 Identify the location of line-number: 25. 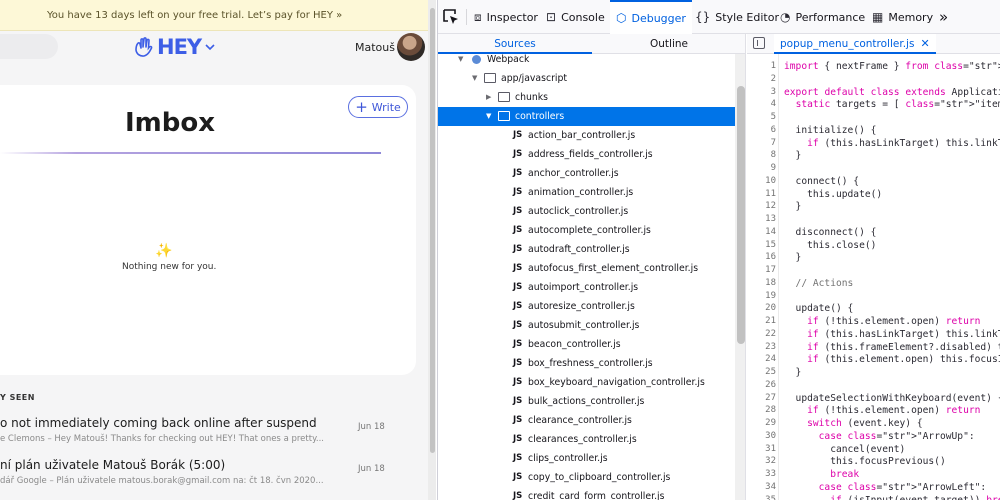
(761, 372).